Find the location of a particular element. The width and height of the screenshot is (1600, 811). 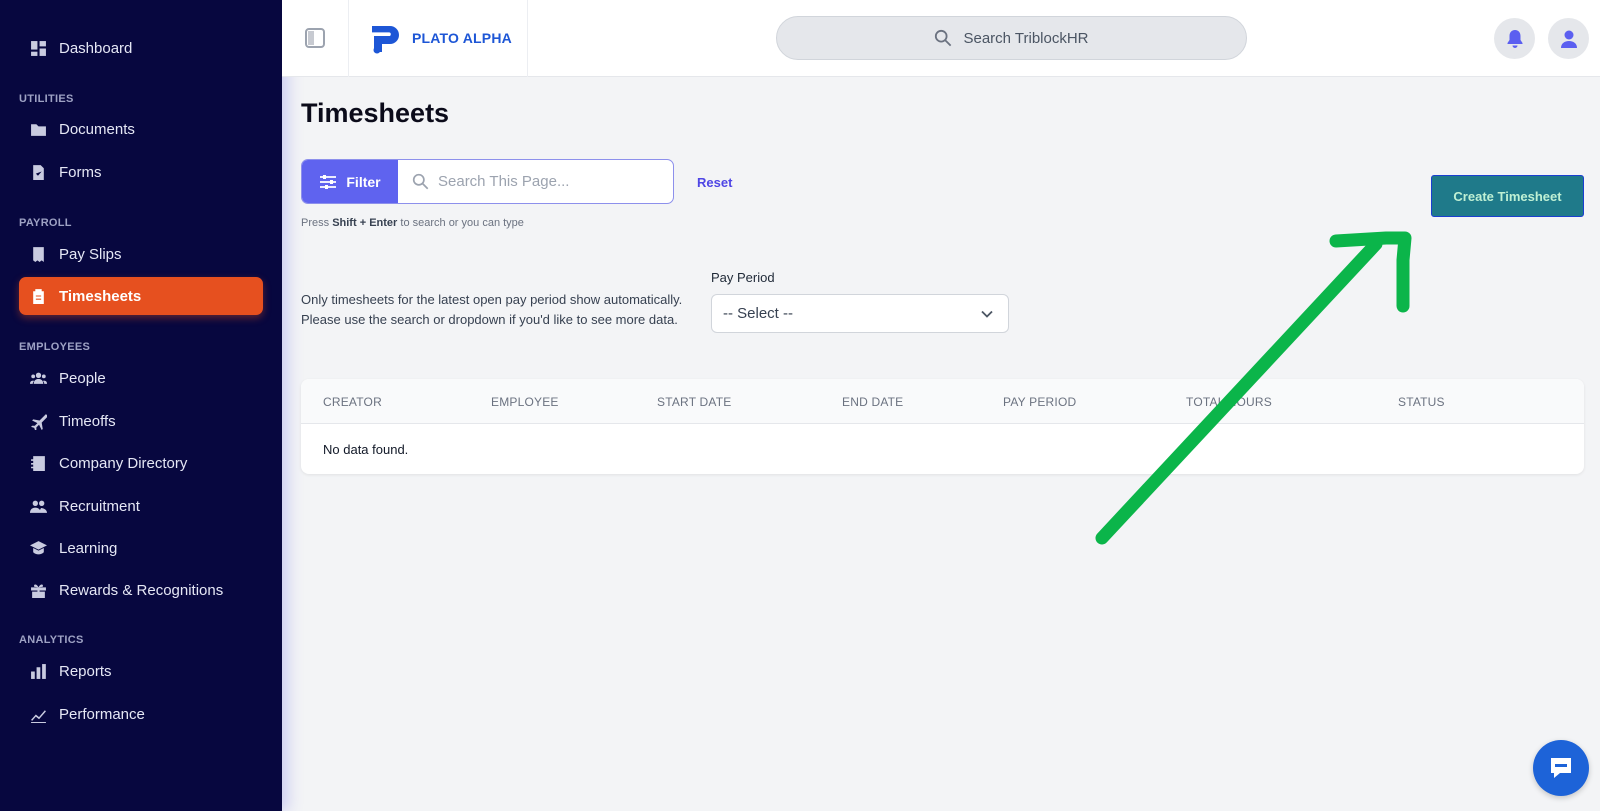

bar-chart-icon is located at coordinates (39, 671).